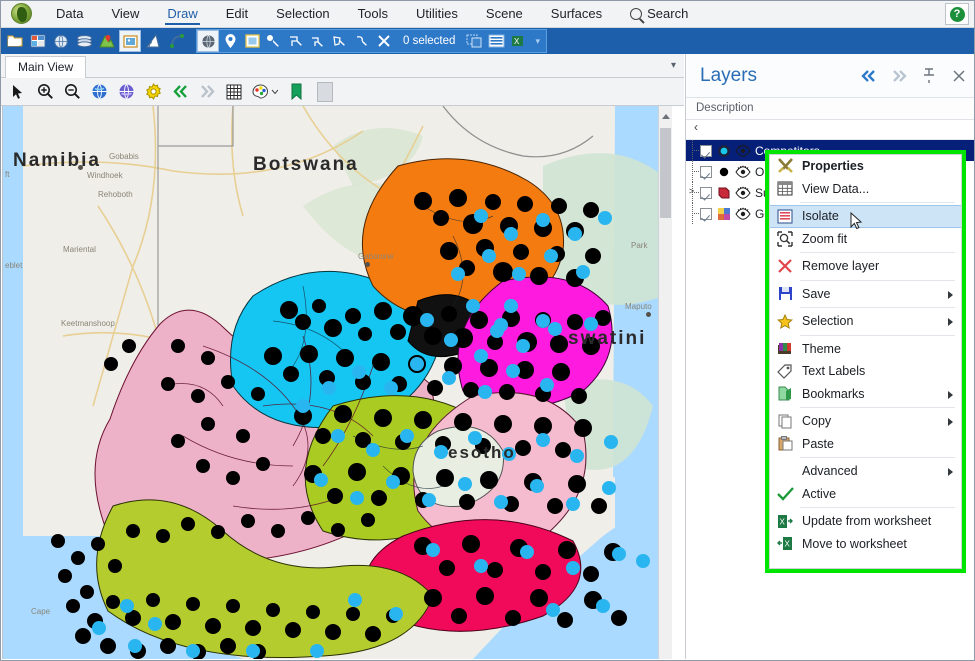 Image resolution: width=975 pixels, height=661 pixels. I want to click on map-pin-icon, so click(107, 41).